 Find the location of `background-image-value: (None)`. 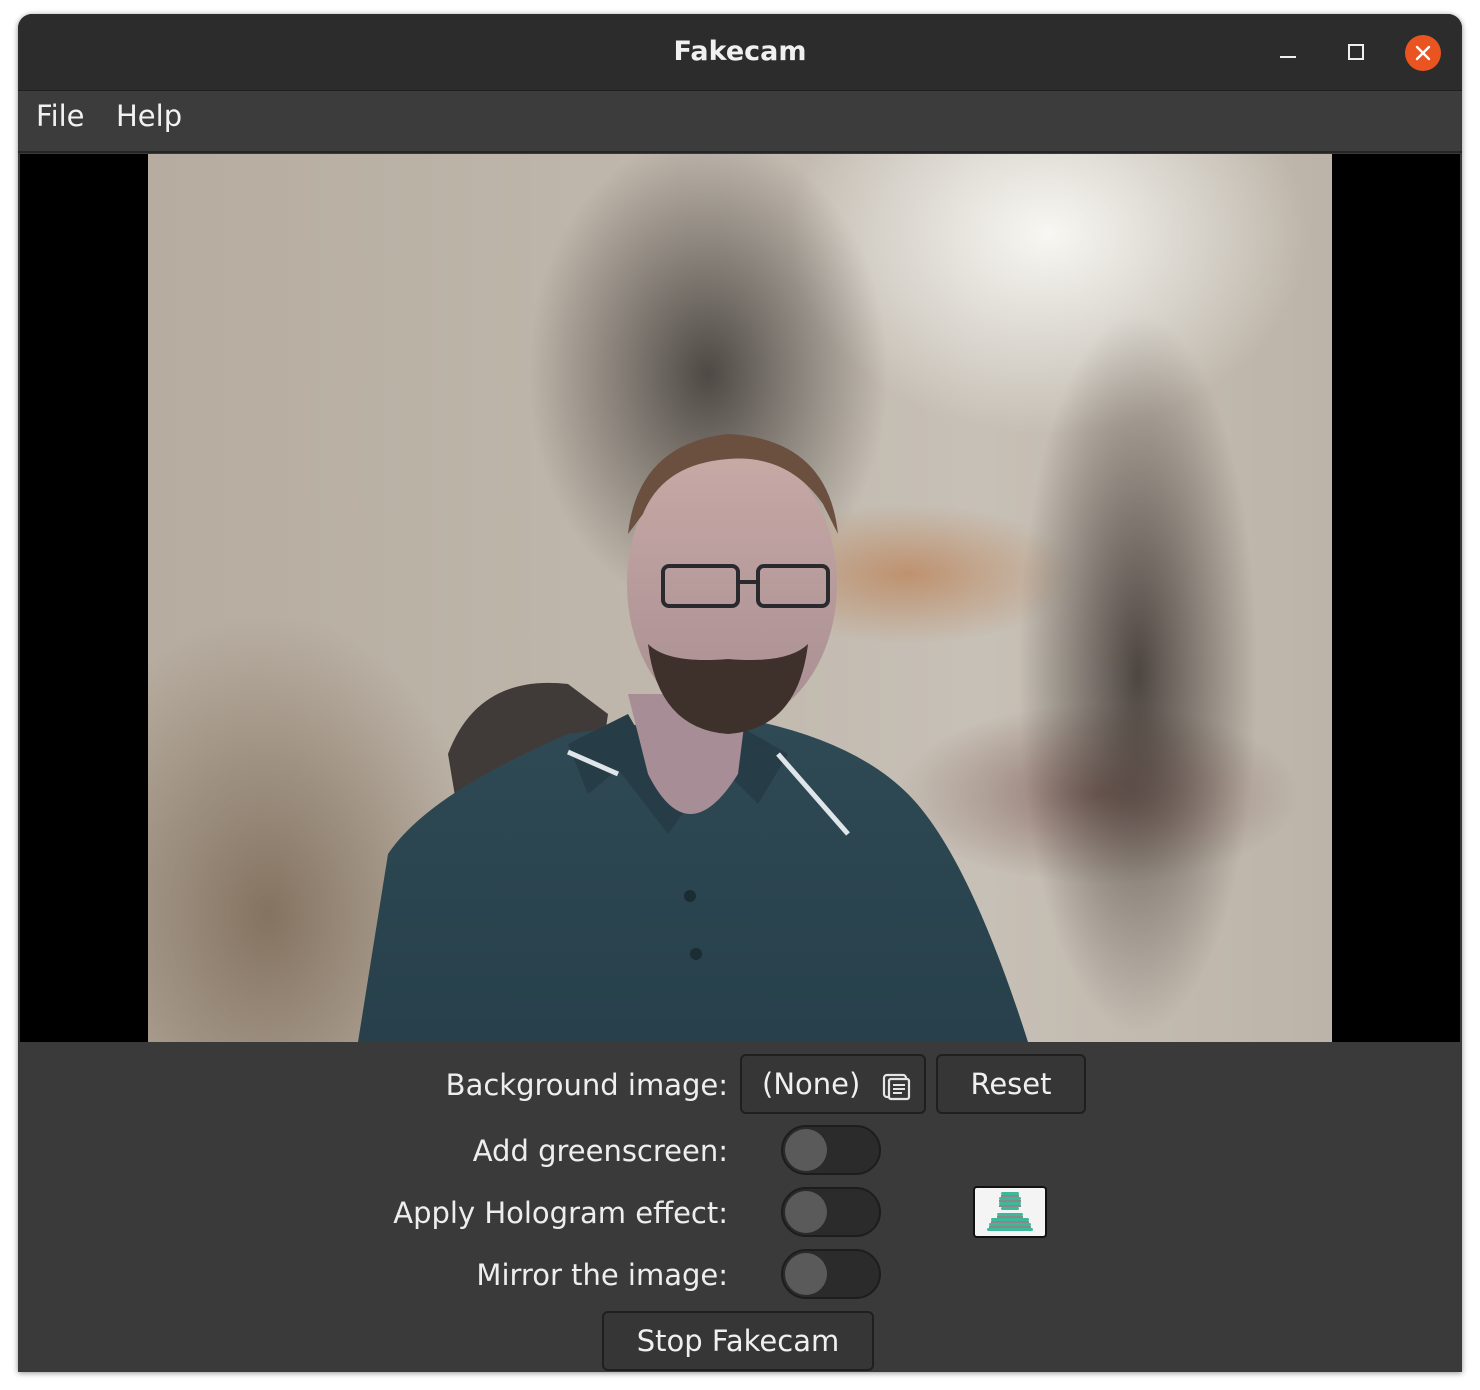

background-image-value: (None) is located at coordinates (811, 1084).